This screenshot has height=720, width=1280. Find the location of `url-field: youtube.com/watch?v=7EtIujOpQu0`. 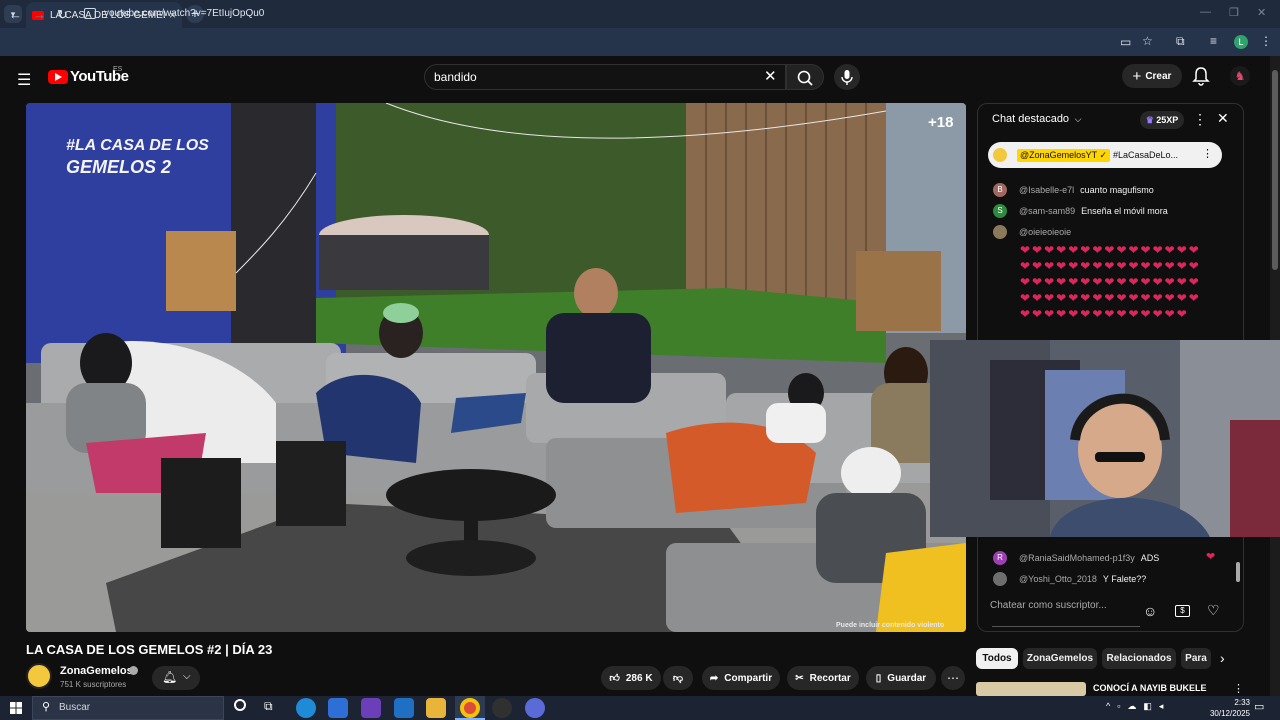

url-field: youtube.com/watch?v=7EtIujOpQu0 is located at coordinates (681, 14).